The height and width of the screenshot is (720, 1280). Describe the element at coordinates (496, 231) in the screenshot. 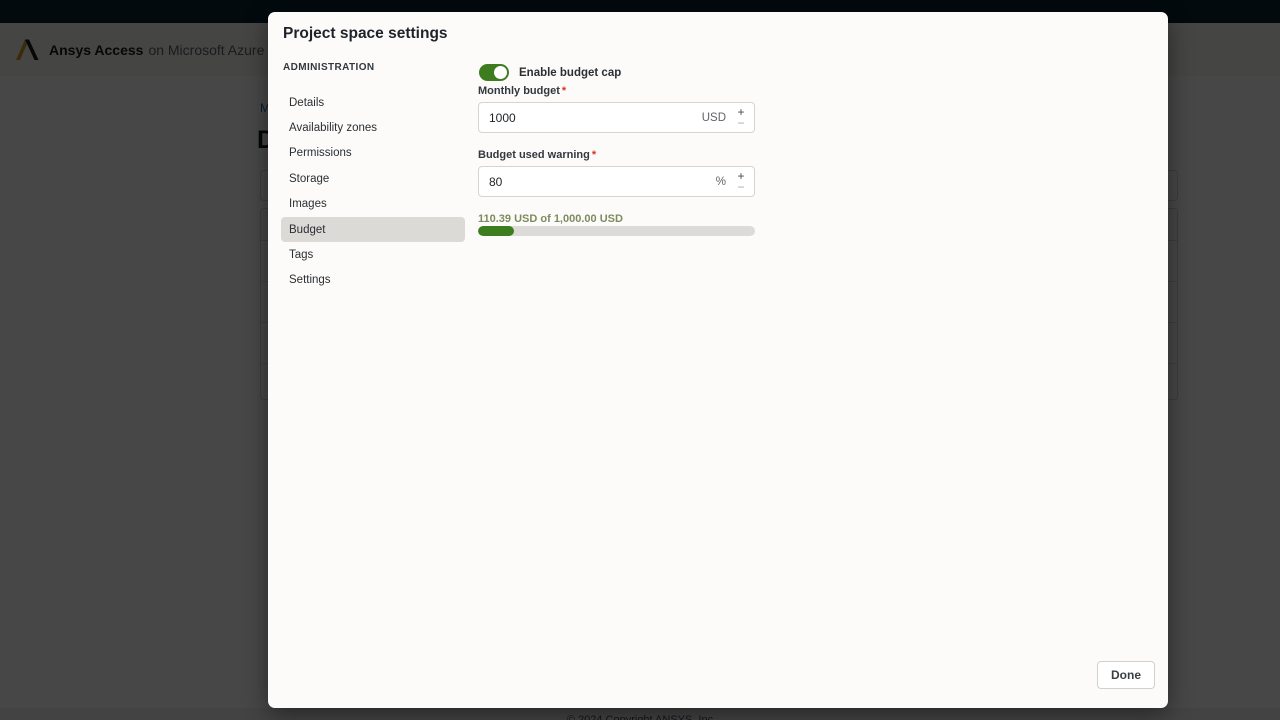

I see `budget-usage-fill` at that location.